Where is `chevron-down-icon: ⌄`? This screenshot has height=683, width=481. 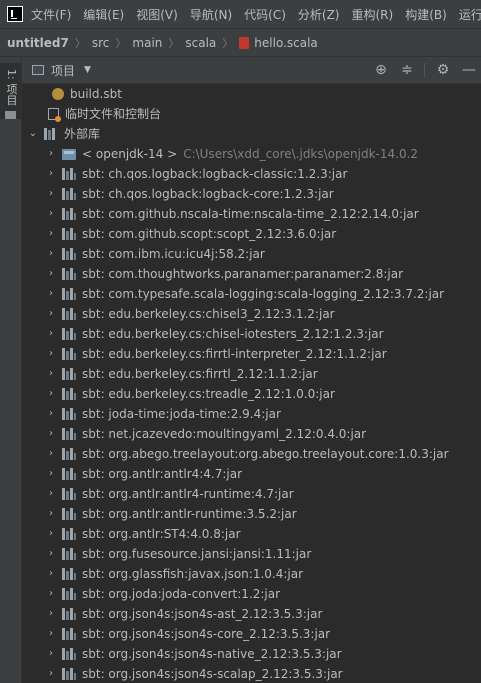
chevron-down-icon: ⌄ is located at coordinates (33, 134).